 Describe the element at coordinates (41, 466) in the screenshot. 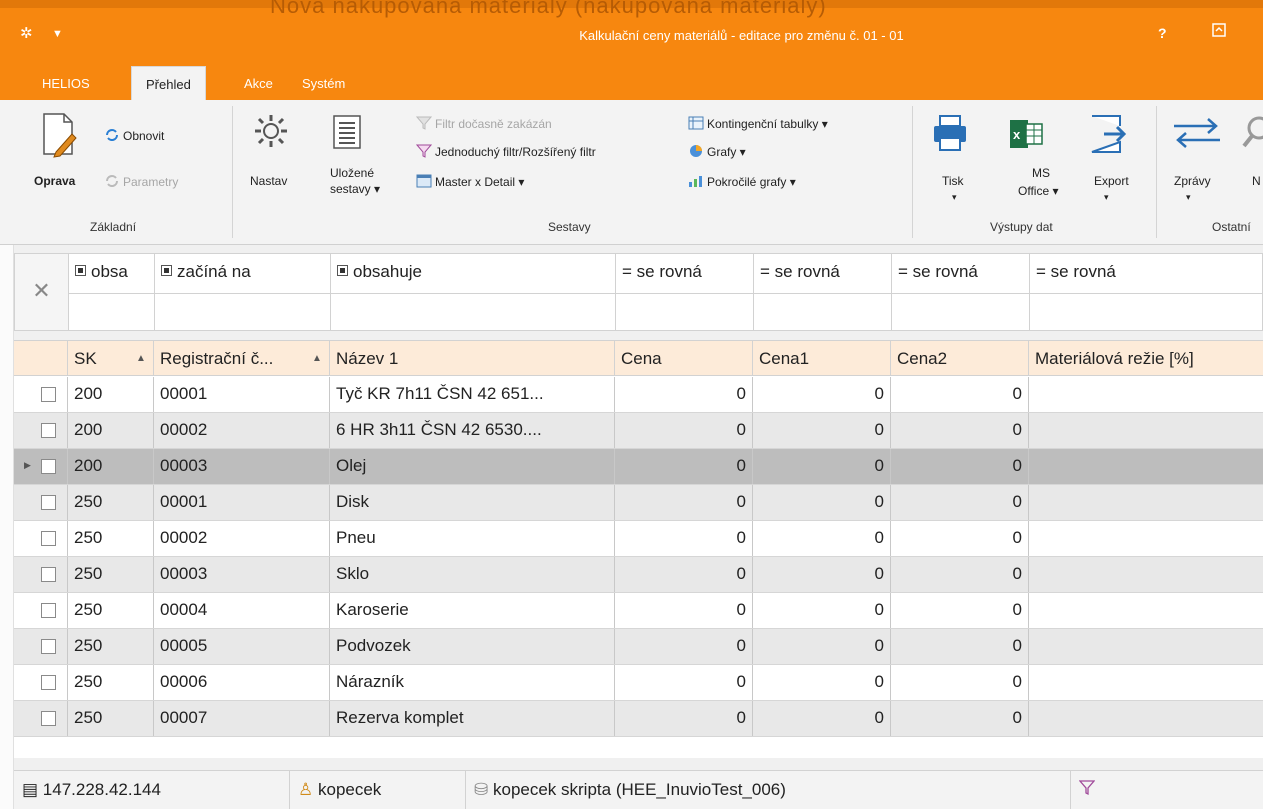

I see `row-selector: ▶` at that location.